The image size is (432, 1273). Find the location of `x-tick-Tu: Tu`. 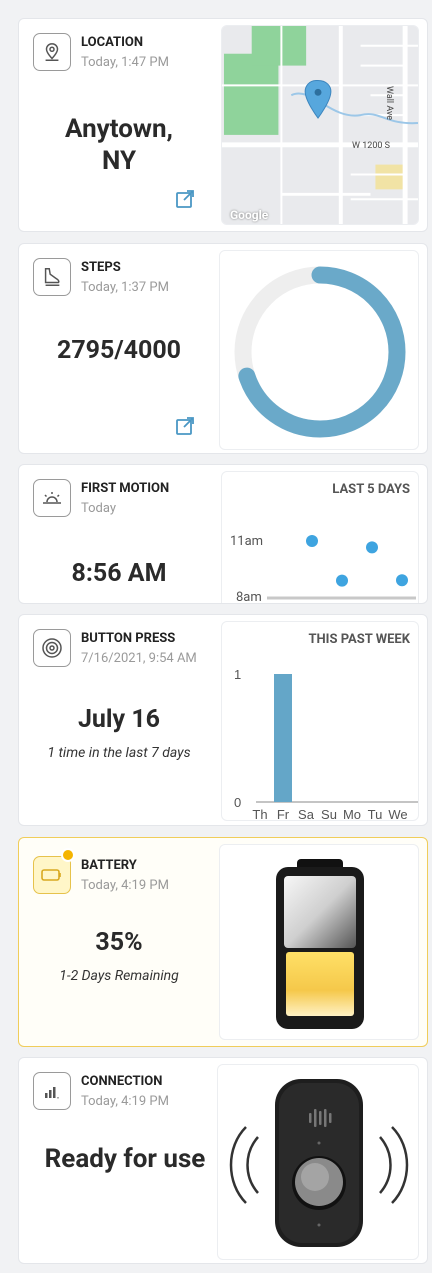

x-tick-Tu: Tu is located at coordinates (375, 814).